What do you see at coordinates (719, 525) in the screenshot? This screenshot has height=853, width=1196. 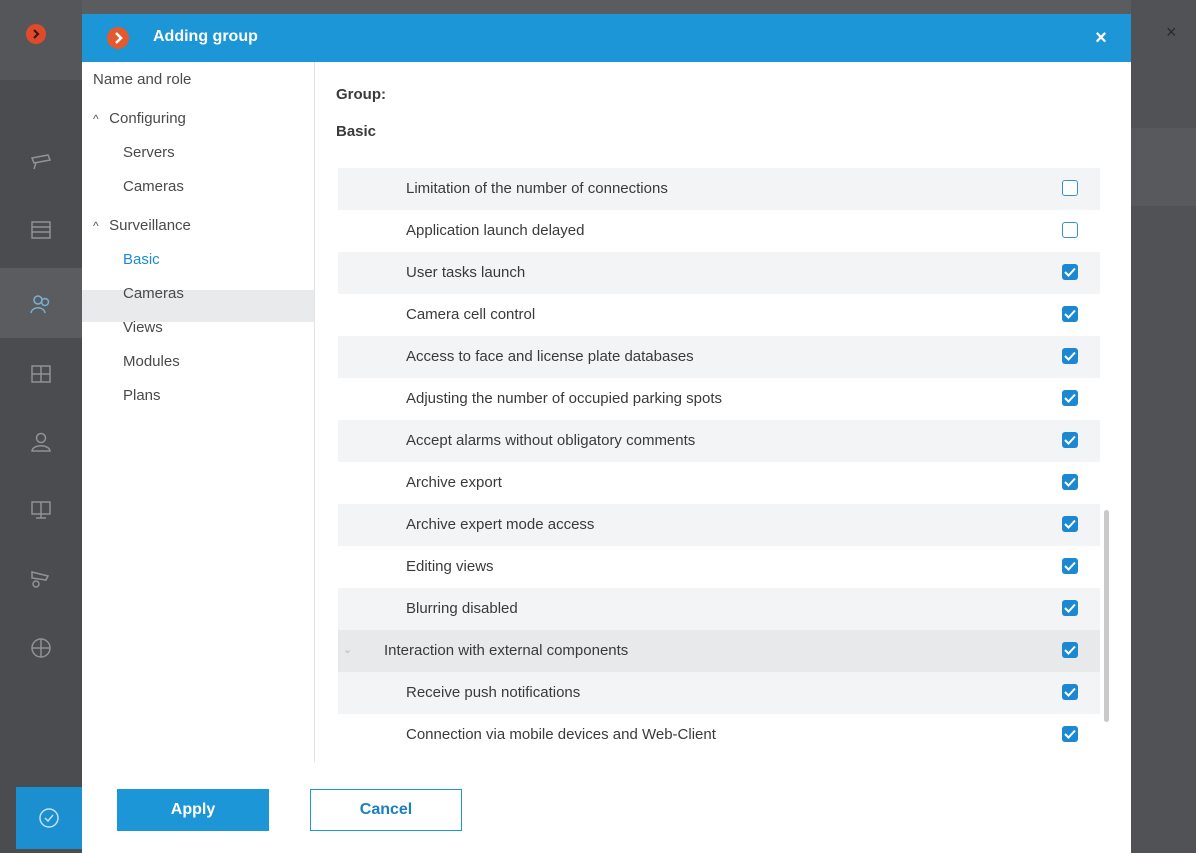 I see `permission-row: Archive expert mode access` at bounding box center [719, 525].